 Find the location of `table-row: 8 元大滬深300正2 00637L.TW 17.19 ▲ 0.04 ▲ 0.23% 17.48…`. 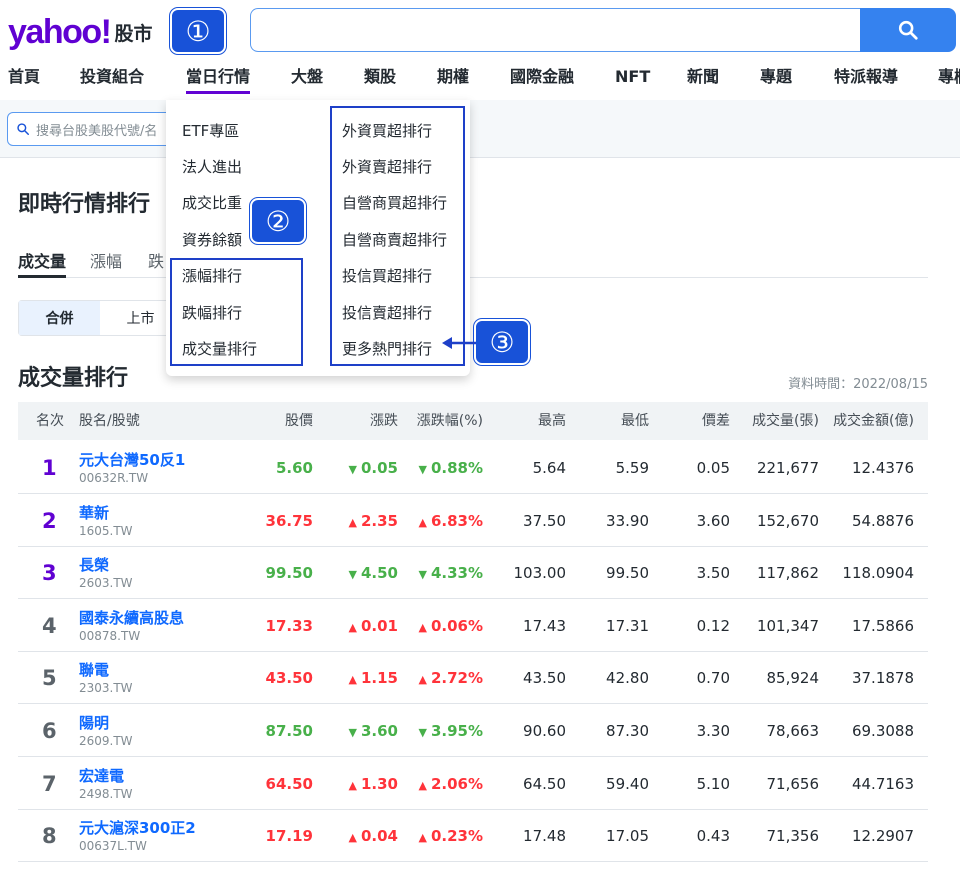

table-row: 8 元大滬深300正2 00637L.TW 17.19 ▲ 0.04 ▲ 0.23% 17.48… is located at coordinates (473, 837).